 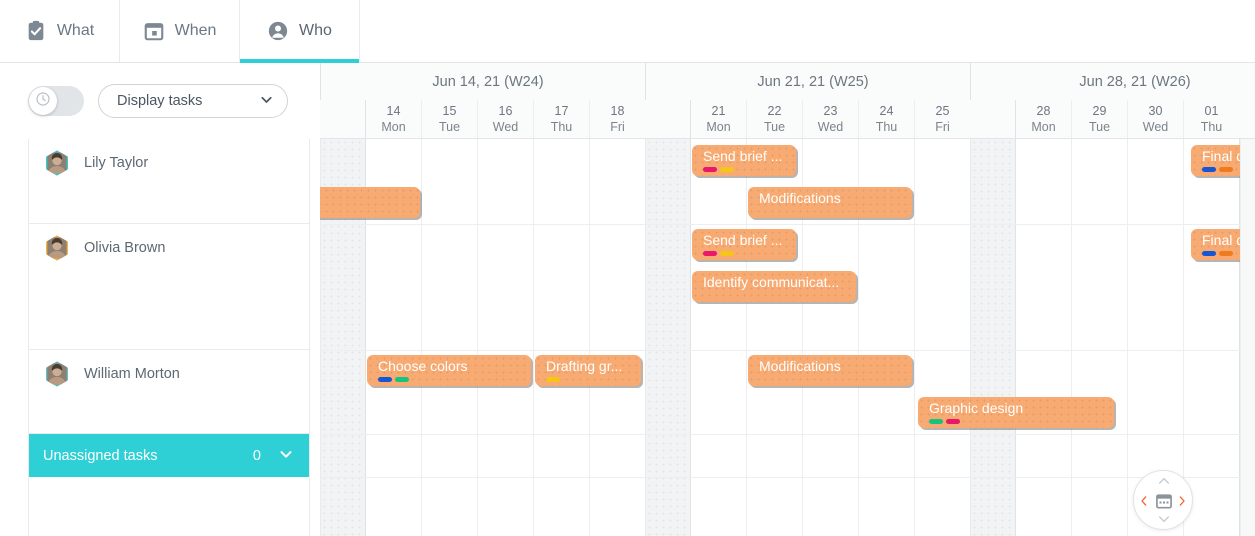 I want to click on unassigned-tasks-row: Unassigned tasks 0, so click(x=169, y=455).